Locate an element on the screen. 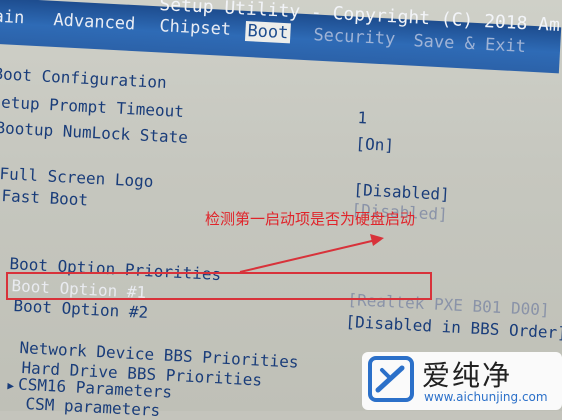 This screenshot has width=562, height=420. watermark-logo: 爱纯净 www.aichunjing.com is located at coordinates (462, 381).